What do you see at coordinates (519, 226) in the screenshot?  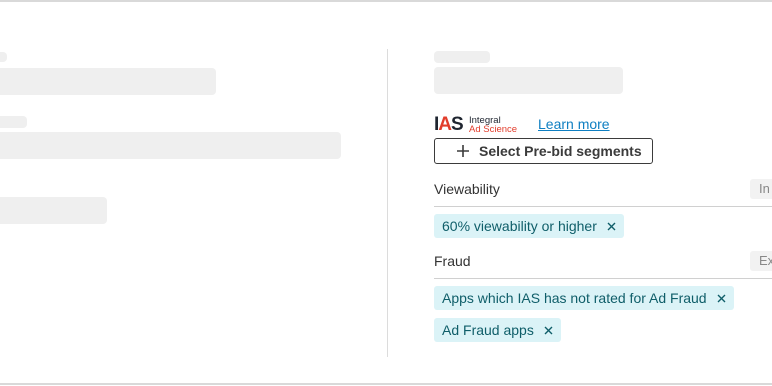 I see `segment-chip-label: 60% viewability or higher` at bounding box center [519, 226].